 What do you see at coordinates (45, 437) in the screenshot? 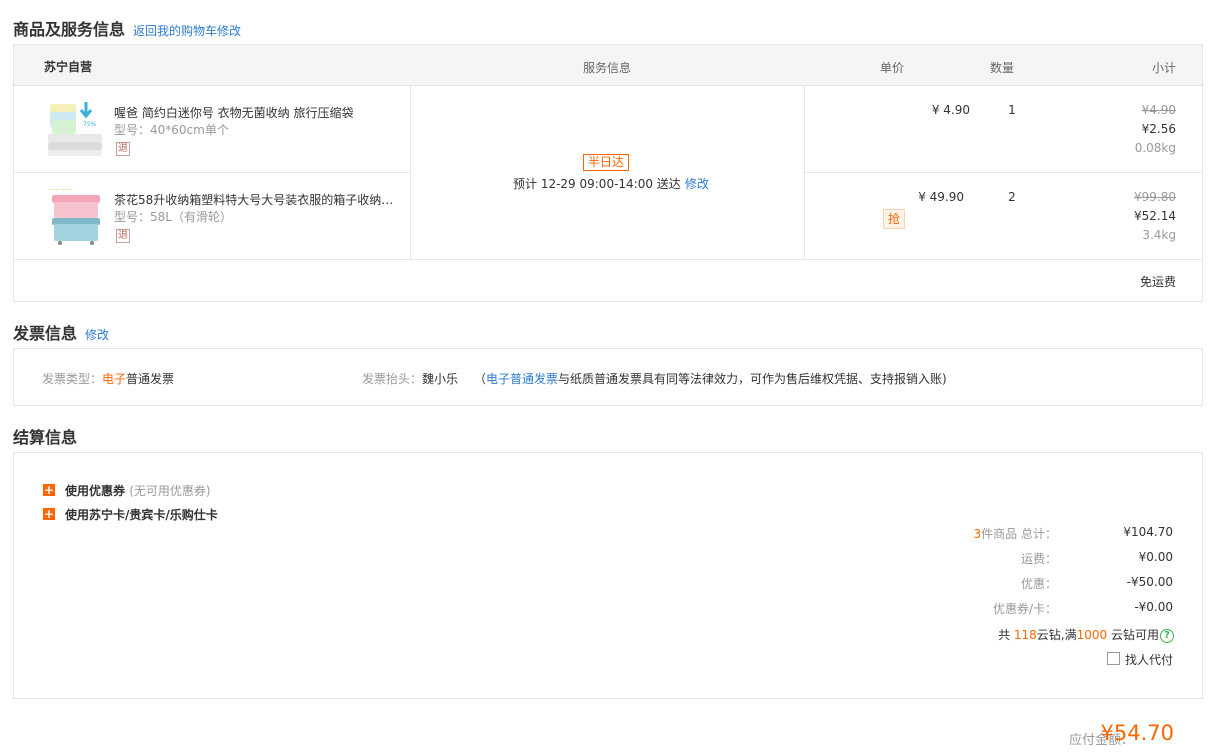
I see `settlement-section-title: 结算信息` at bounding box center [45, 437].